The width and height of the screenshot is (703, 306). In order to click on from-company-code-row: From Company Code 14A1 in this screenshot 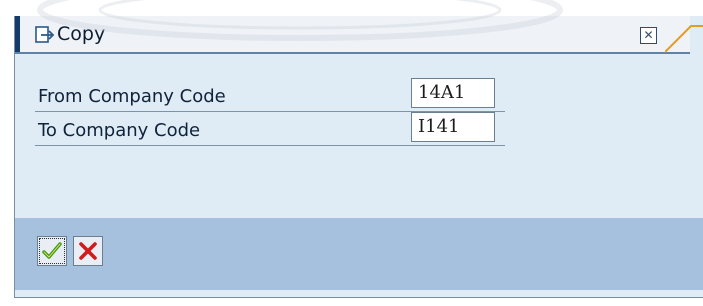, I will do `click(270, 95)`.